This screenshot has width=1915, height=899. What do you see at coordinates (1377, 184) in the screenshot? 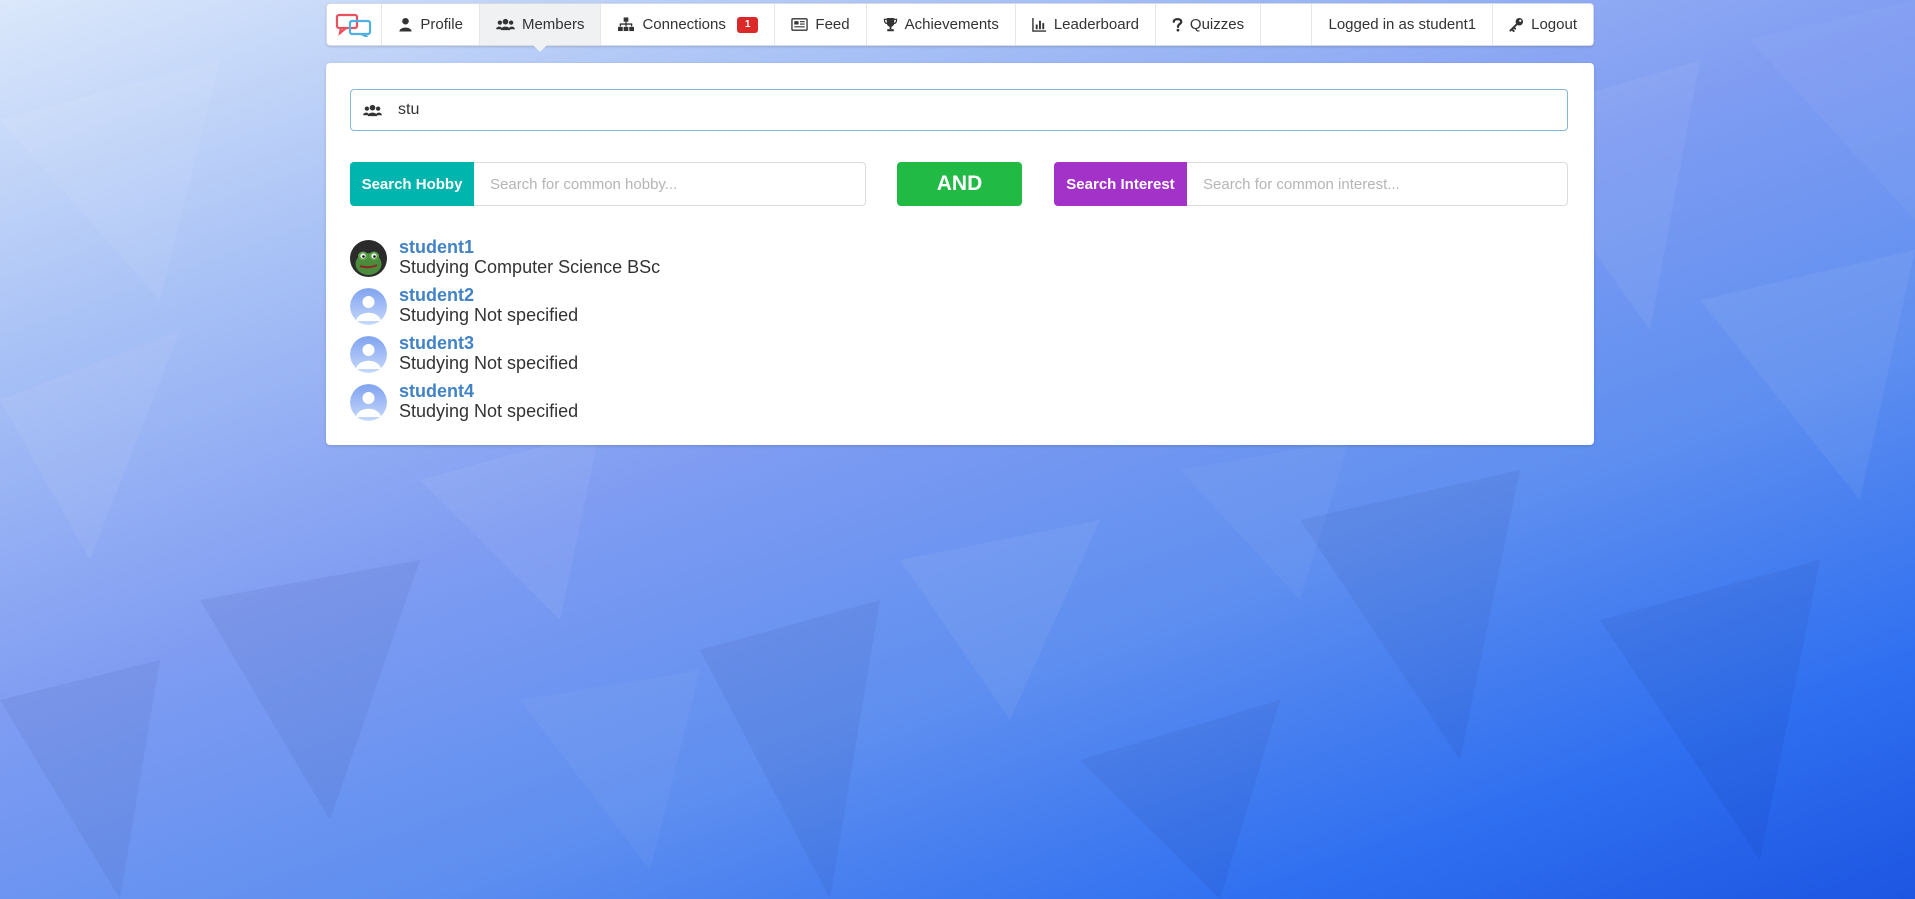
I see `interest-search-input` at bounding box center [1377, 184].